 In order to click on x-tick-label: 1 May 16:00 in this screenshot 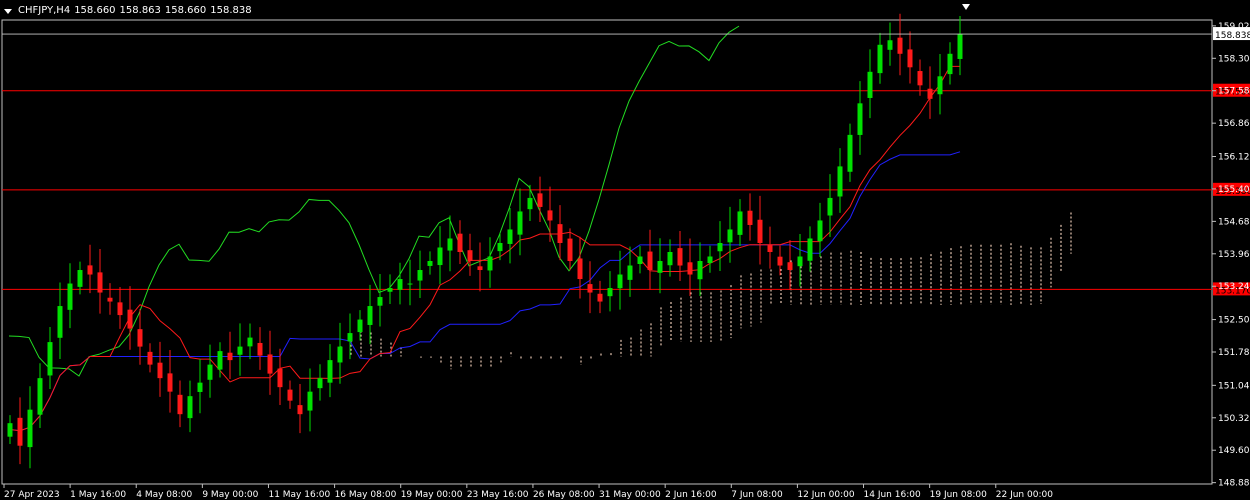, I will do `click(98, 495)`.